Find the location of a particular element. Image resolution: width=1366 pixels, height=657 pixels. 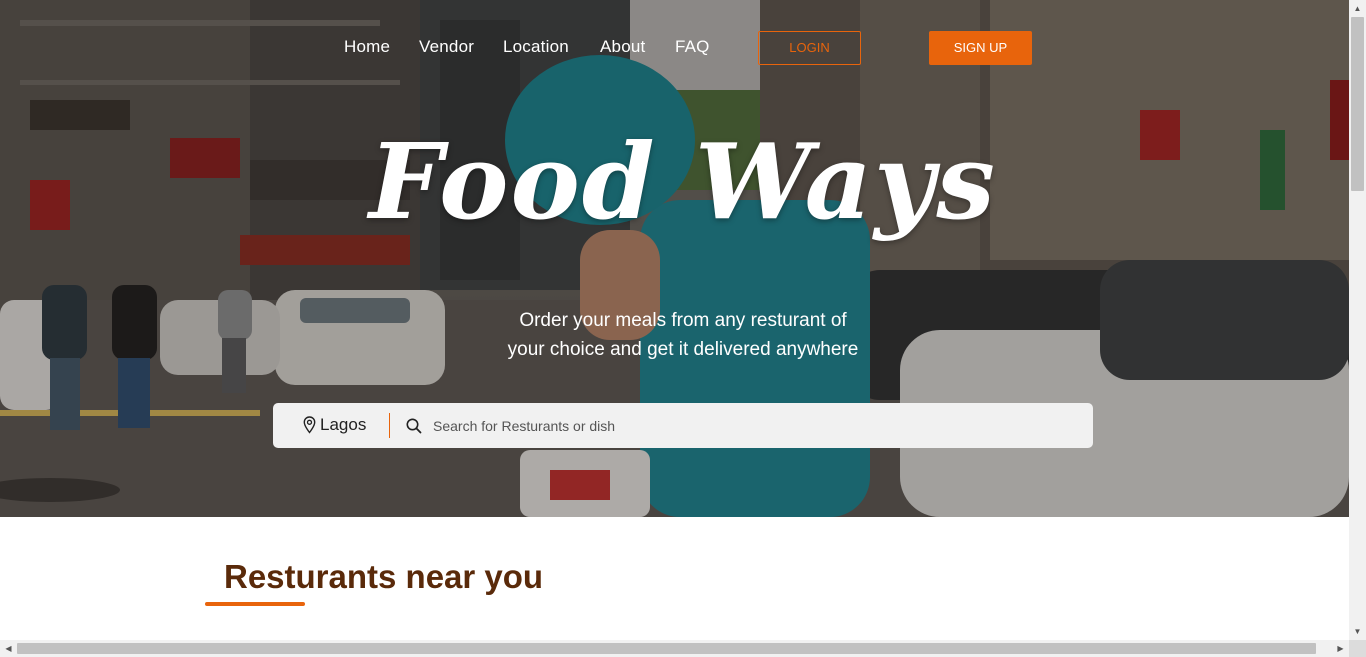

section-title-underline is located at coordinates (255, 604).